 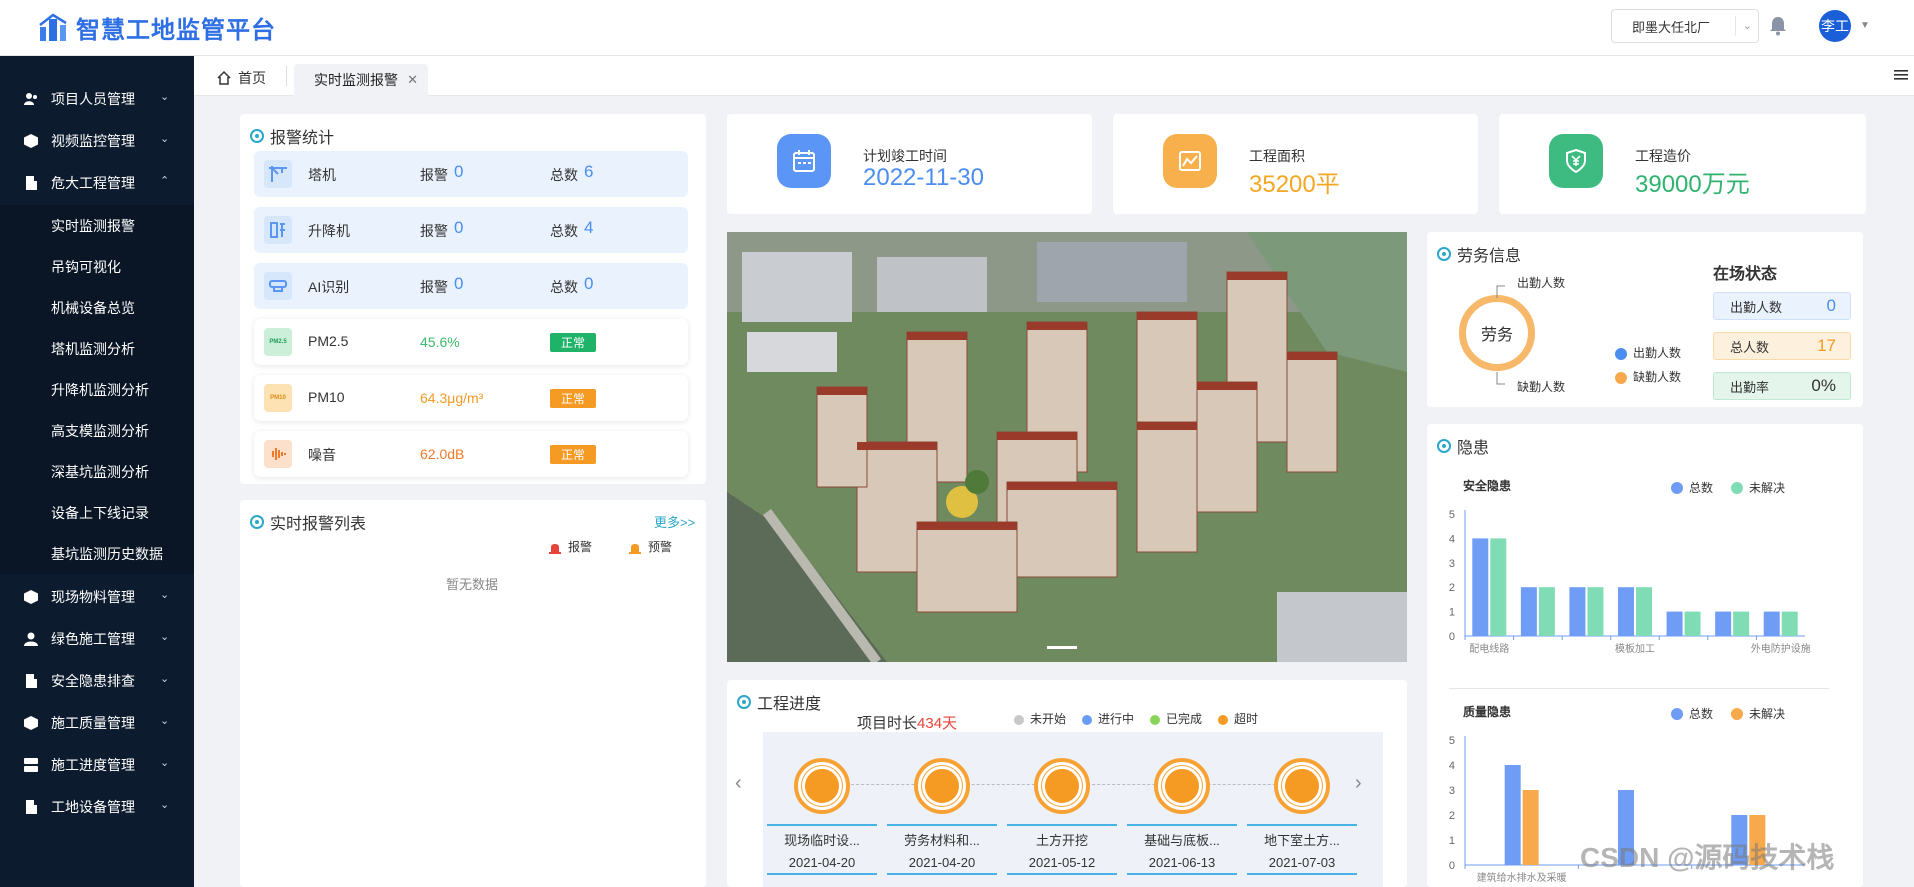 I want to click on sidebar-item-label: 工地设备管理, so click(x=93, y=807).